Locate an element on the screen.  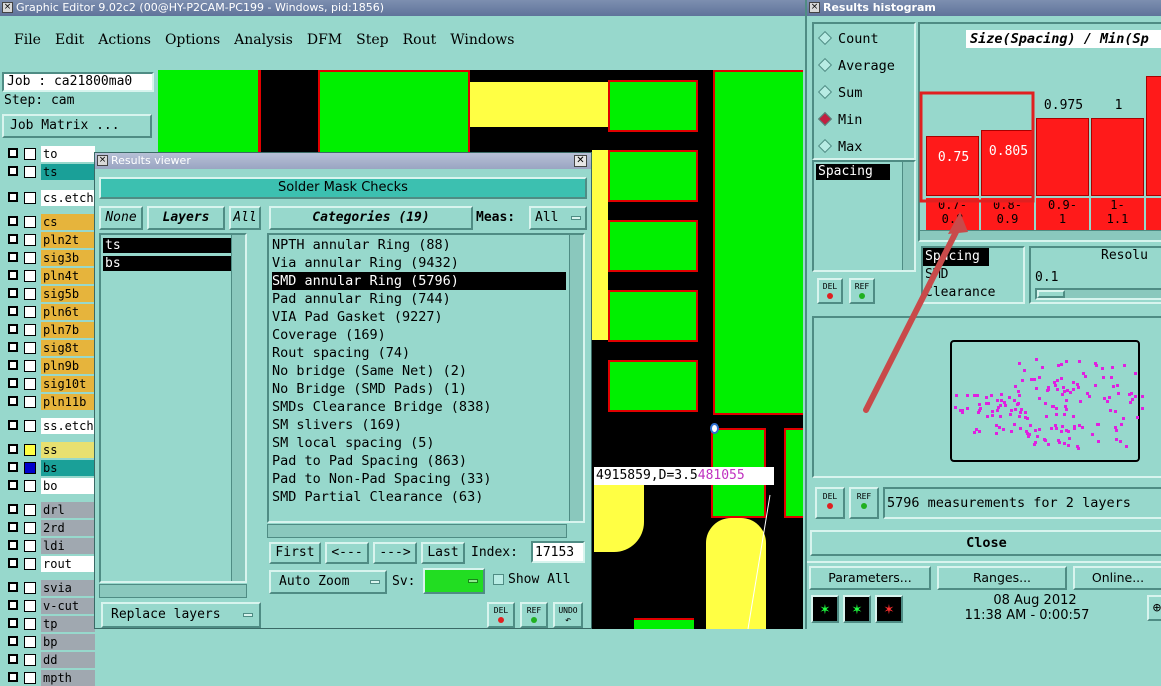
categories-button: Categories (19) is located at coordinates (371, 218).